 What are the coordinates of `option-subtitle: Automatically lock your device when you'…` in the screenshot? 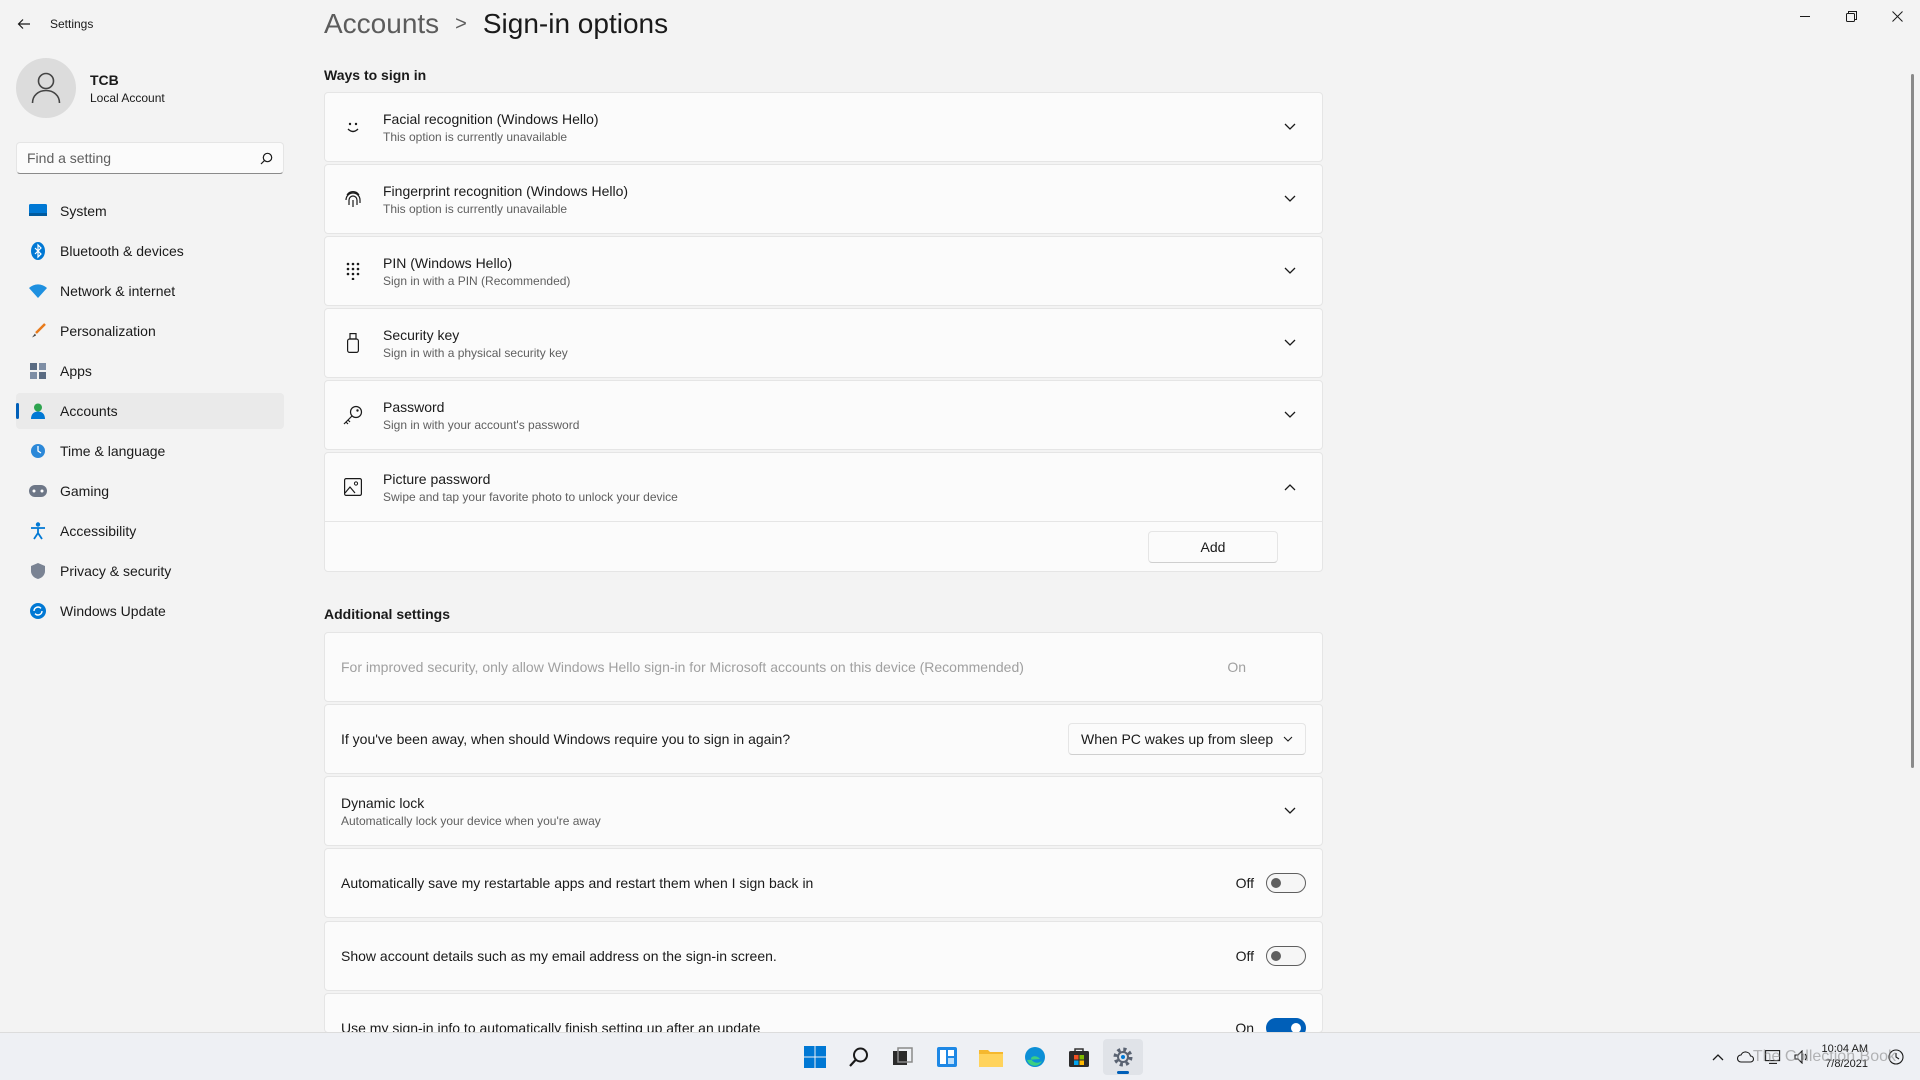 It's located at (471, 820).